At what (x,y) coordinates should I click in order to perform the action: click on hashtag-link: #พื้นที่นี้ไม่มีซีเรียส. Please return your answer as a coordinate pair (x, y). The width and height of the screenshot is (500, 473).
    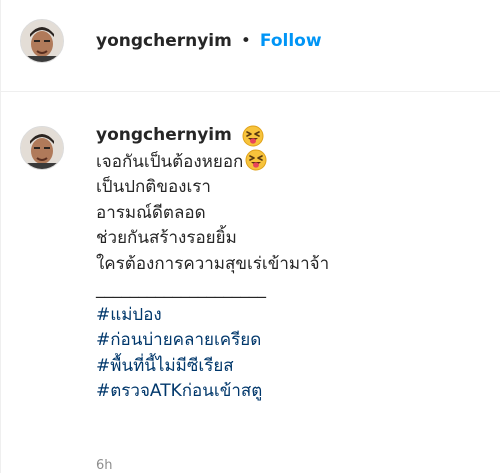
    Looking at the image, I should click on (296, 367).